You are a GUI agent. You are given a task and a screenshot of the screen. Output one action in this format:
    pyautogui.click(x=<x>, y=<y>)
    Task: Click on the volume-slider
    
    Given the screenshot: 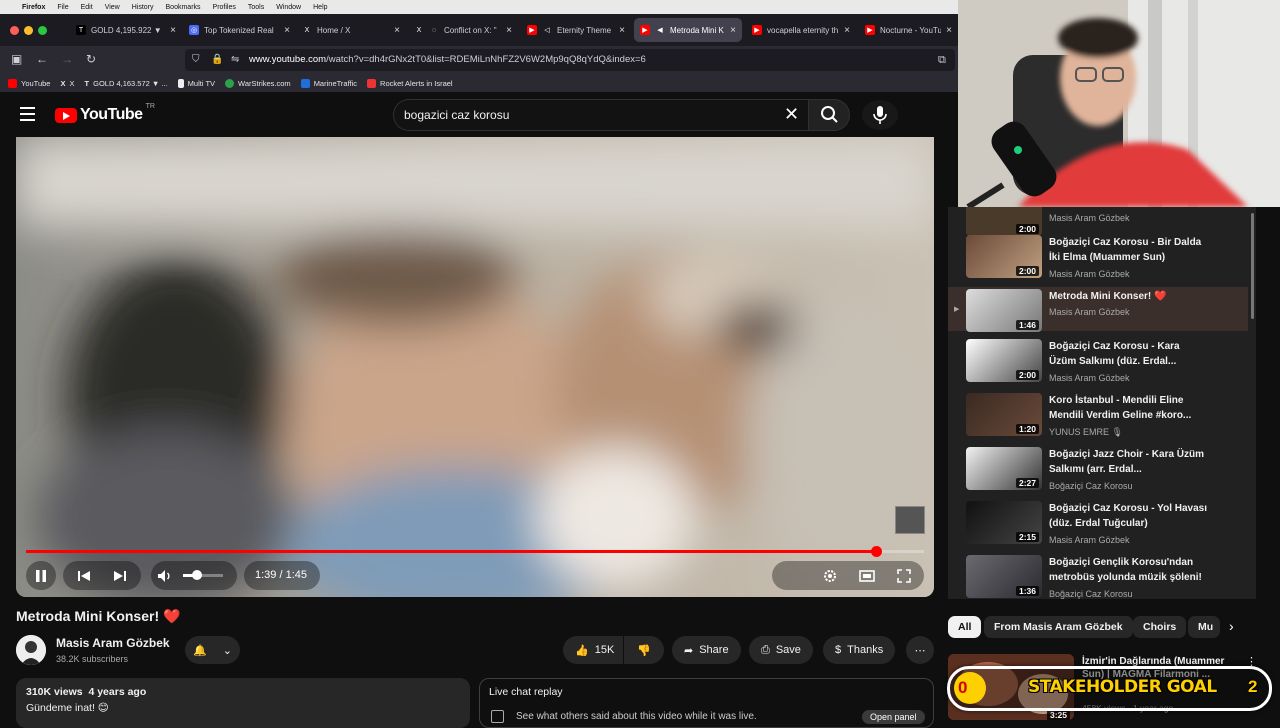 What is the action you would take?
    pyautogui.click(x=203, y=575)
    